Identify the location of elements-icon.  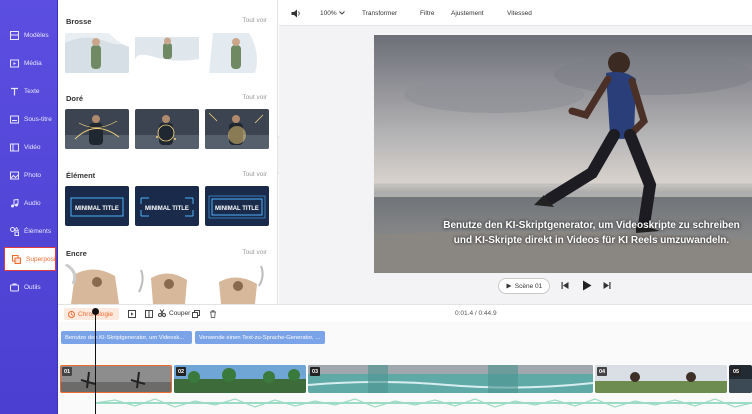
(14, 231).